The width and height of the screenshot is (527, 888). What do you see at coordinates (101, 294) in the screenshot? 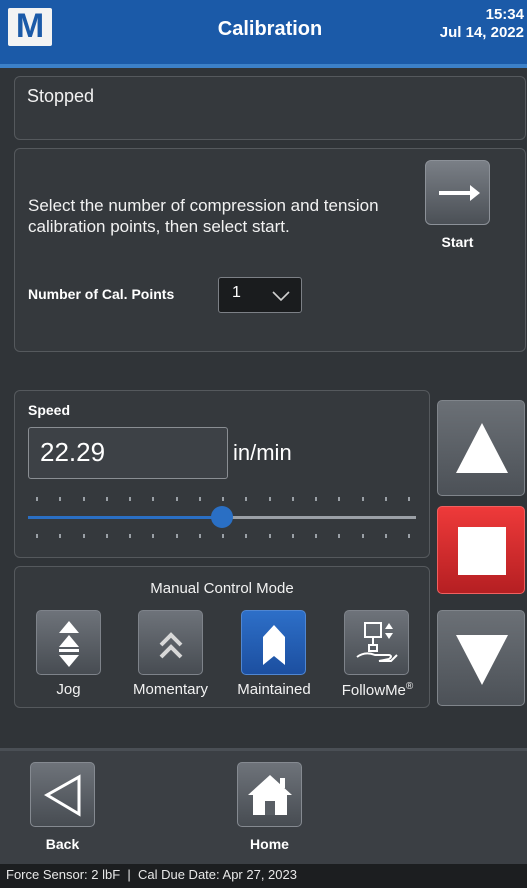
I see `calpoints-label: Number of Cal. Points` at bounding box center [101, 294].